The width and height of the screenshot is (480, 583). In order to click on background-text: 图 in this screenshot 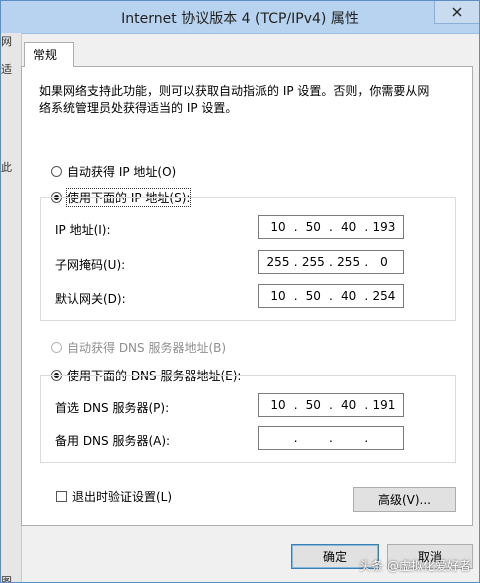, I will do `click(6, 578)`.